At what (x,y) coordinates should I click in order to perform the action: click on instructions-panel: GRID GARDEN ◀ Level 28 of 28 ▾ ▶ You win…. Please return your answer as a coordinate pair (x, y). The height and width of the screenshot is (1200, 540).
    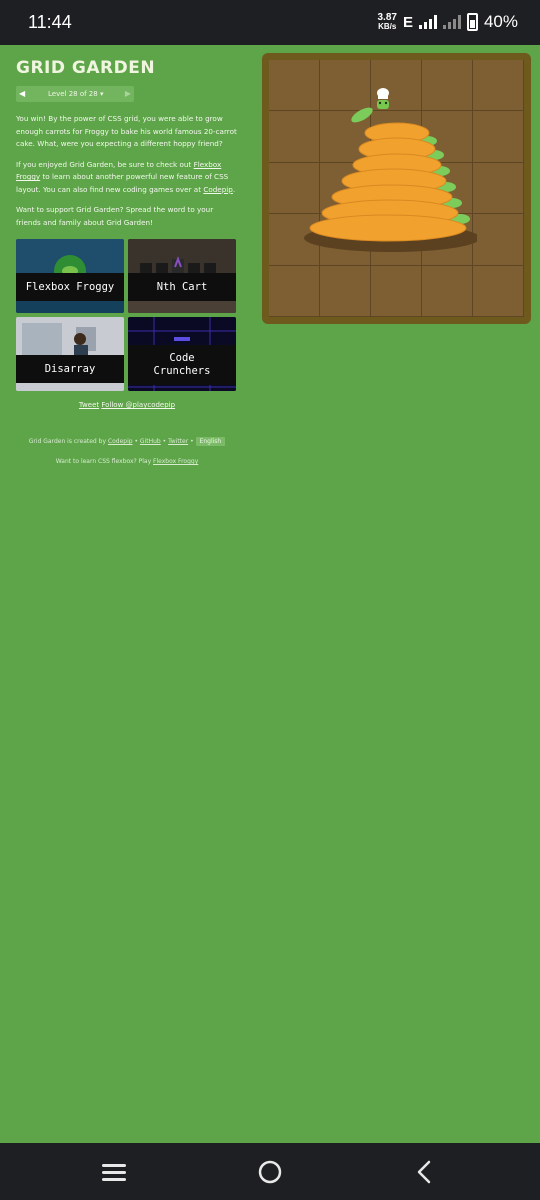
    Looking at the image, I should click on (127, 261).